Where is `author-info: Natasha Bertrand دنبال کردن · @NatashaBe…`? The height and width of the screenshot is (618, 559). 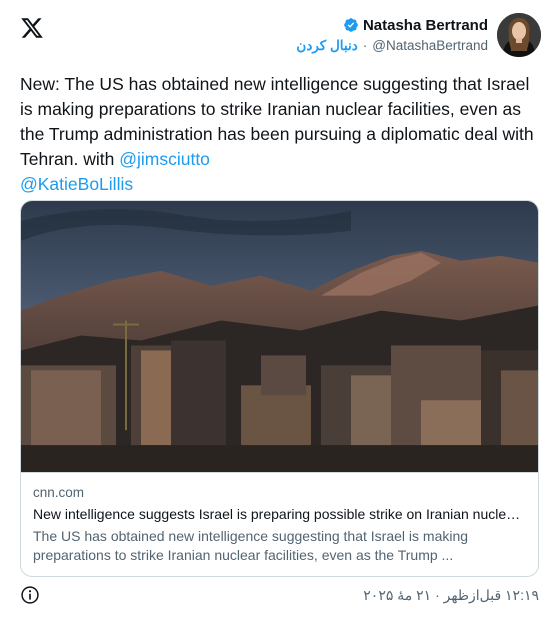 author-info: Natasha Bertrand دنبال کردن · @NatashaBe… is located at coordinates (392, 35).